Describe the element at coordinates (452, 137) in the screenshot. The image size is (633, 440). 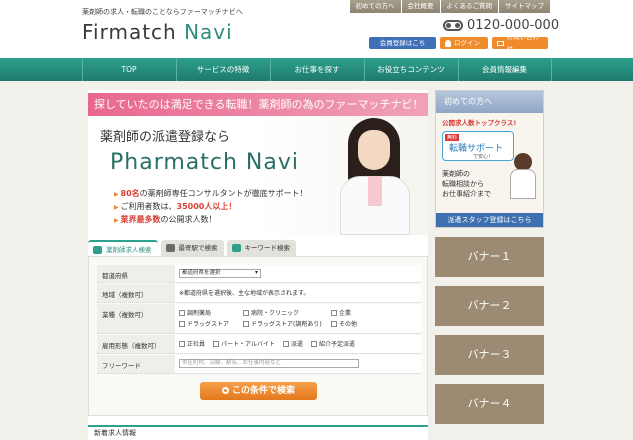
I see `free-badge: 無料` at that location.